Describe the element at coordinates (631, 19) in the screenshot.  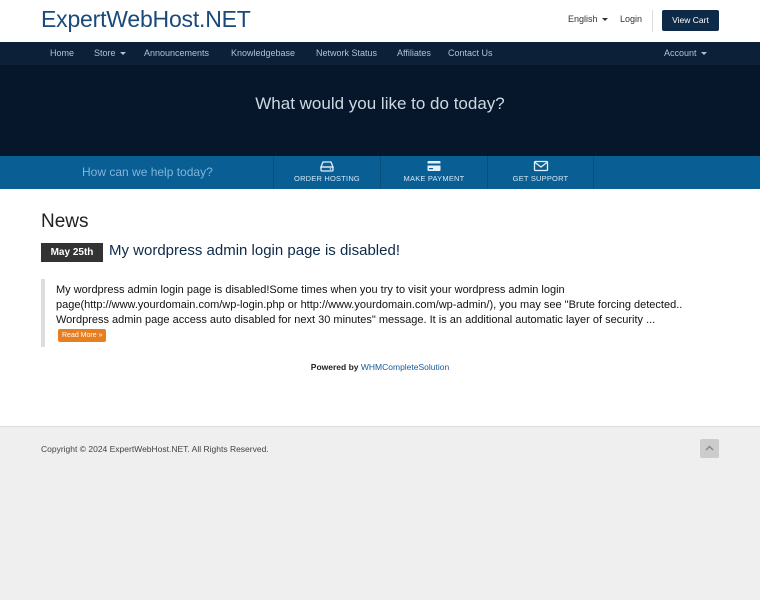
I see `login-link: Login` at that location.